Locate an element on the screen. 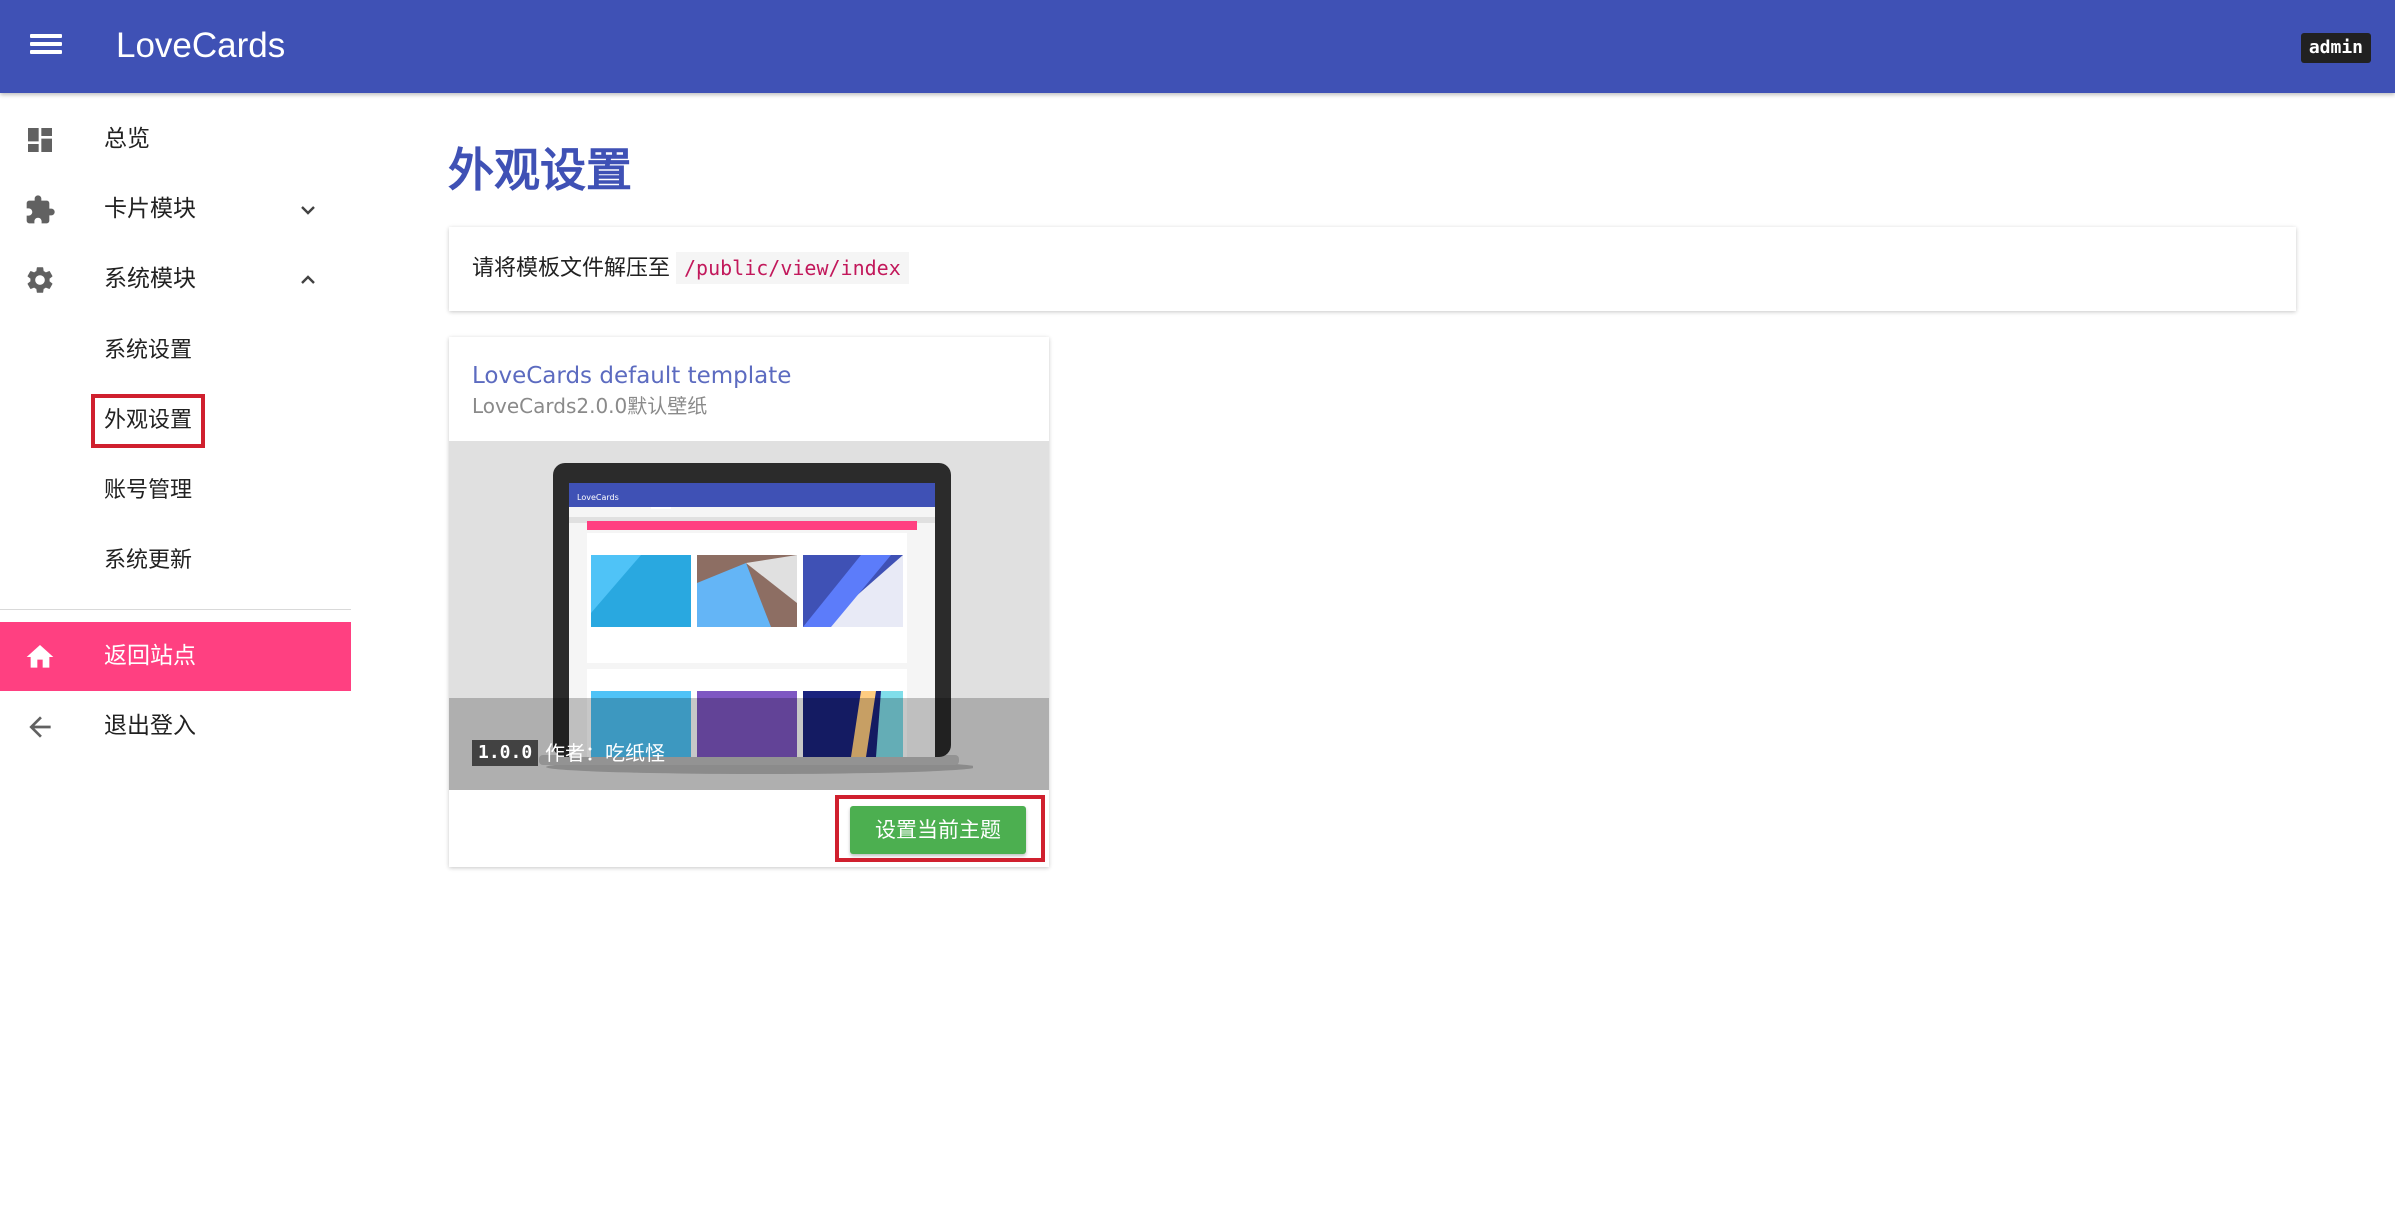 The height and width of the screenshot is (1208, 2395). theme-subtitle: LoveCards2.0.0默认壁纸 is located at coordinates (590, 406).